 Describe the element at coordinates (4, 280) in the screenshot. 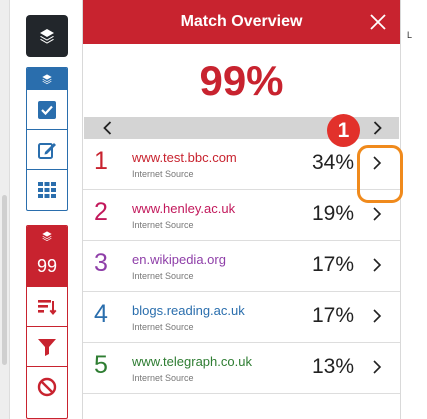

I see `scrollbar-thumb` at that location.